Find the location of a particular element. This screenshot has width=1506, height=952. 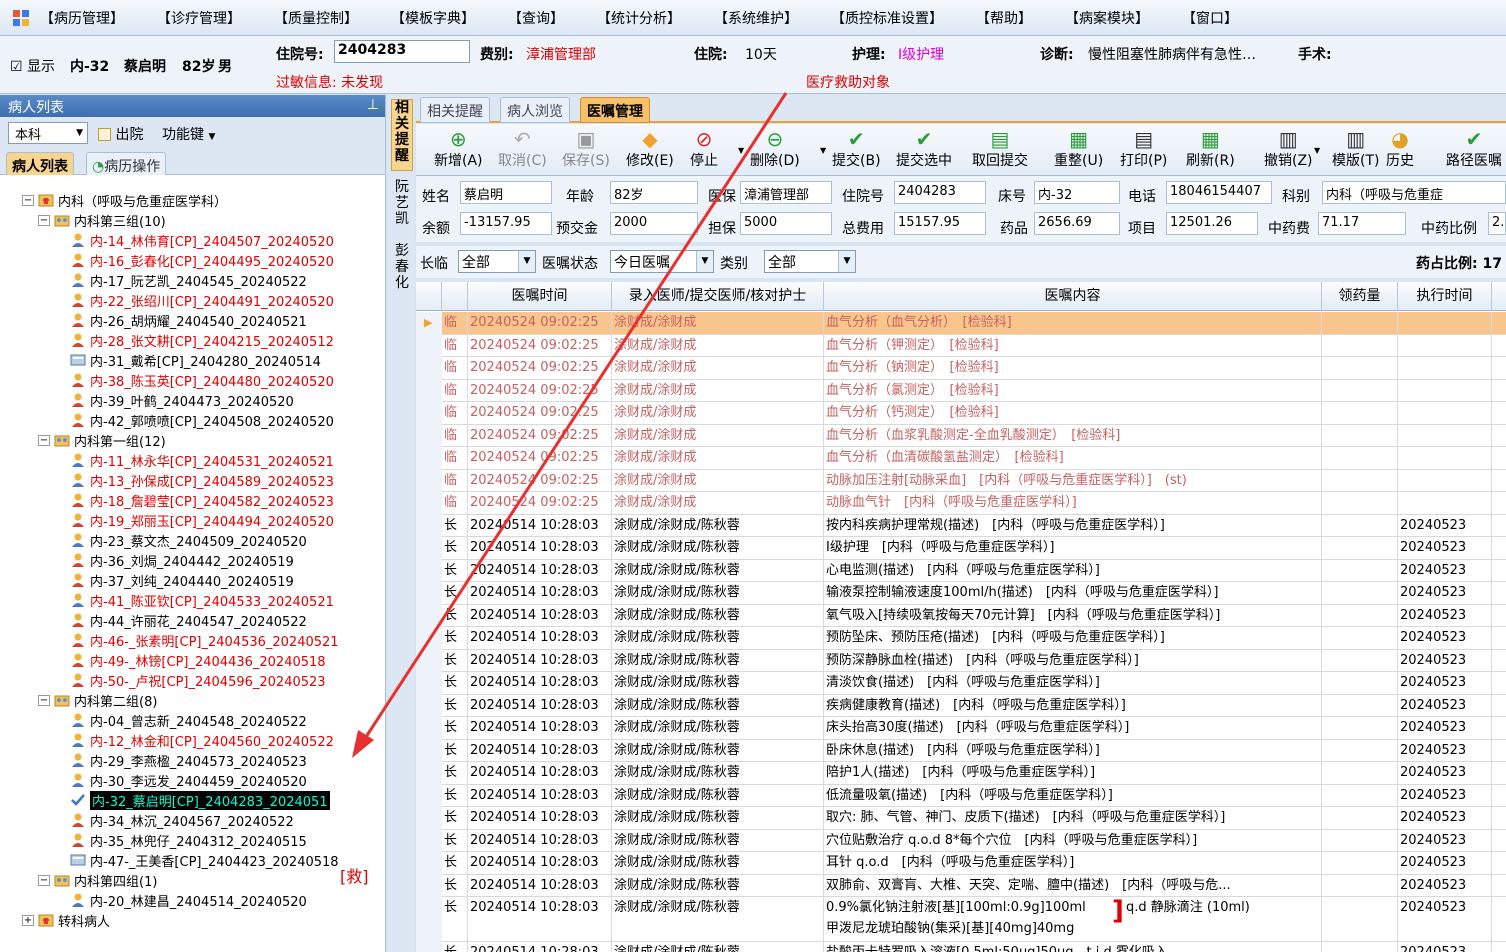

tree-node: 内-38_陈玉英[CP]_2404480_20240520 is located at coordinates (202, 380).